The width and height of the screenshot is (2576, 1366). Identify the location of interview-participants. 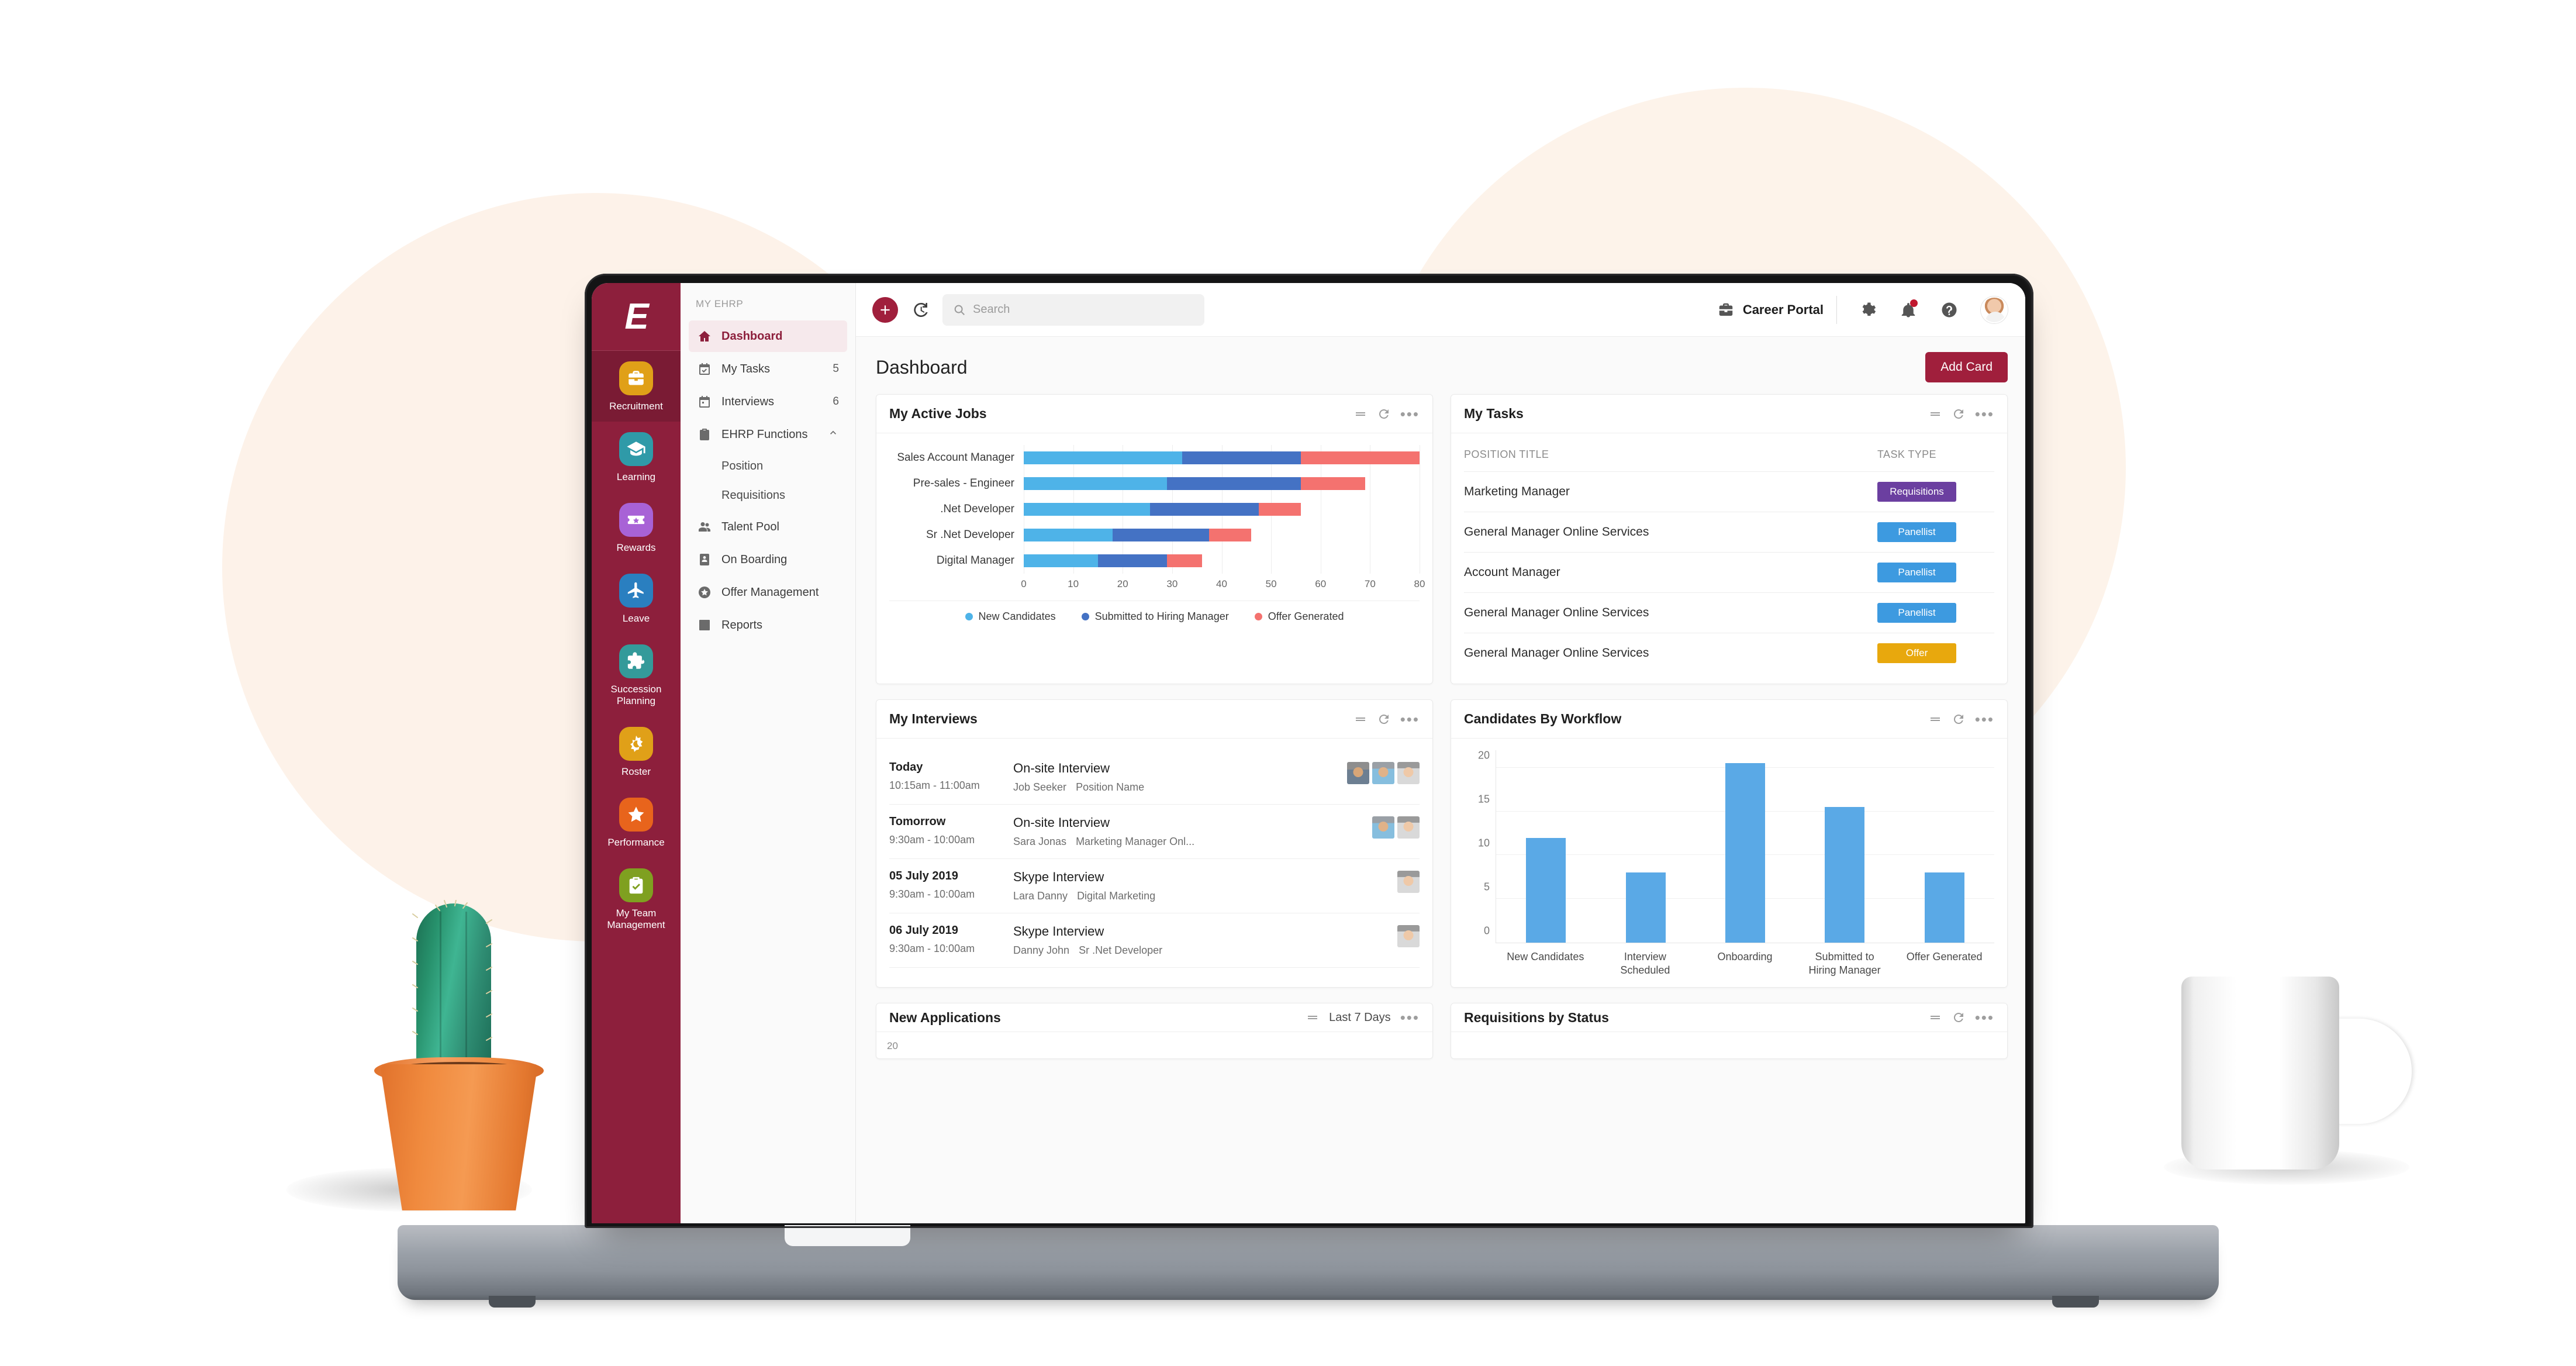
(1383, 772).